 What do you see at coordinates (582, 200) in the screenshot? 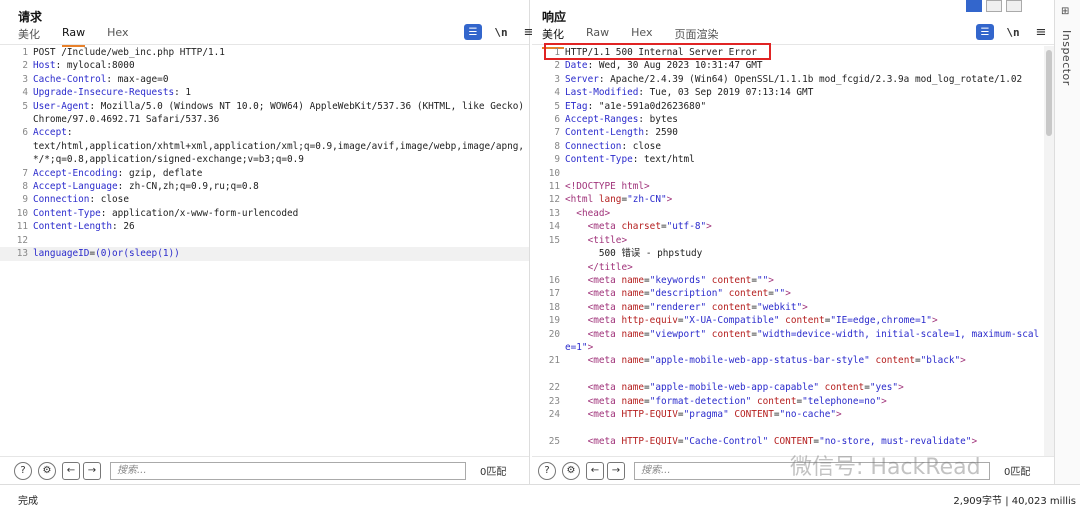
I see `code-token: <html` at bounding box center [582, 200].